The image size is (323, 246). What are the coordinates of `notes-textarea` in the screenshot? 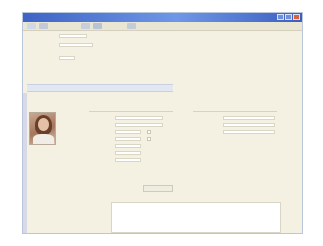 It's located at (196, 217).